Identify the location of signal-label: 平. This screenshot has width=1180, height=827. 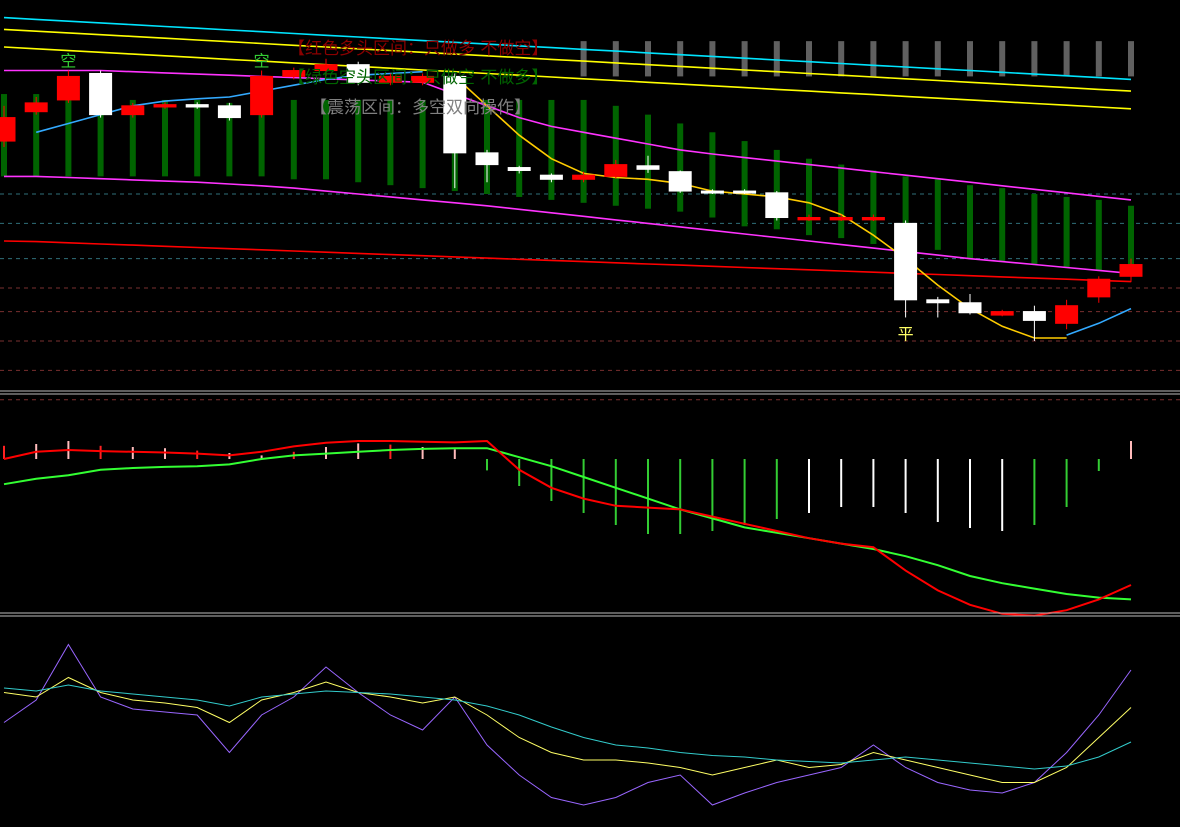
(906, 333).